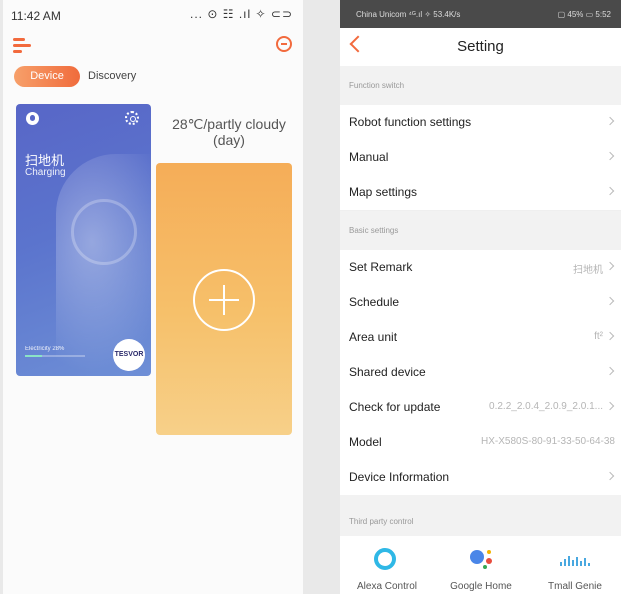 The height and width of the screenshot is (594, 621). What do you see at coordinates (33, 356) in the screenshot?
I see `electricity-bar-fill` at bounding box center [33, 356].